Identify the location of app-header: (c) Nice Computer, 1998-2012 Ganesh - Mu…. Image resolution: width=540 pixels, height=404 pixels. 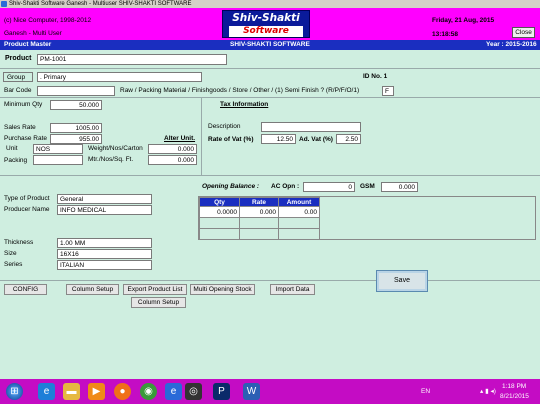
(270, 24).